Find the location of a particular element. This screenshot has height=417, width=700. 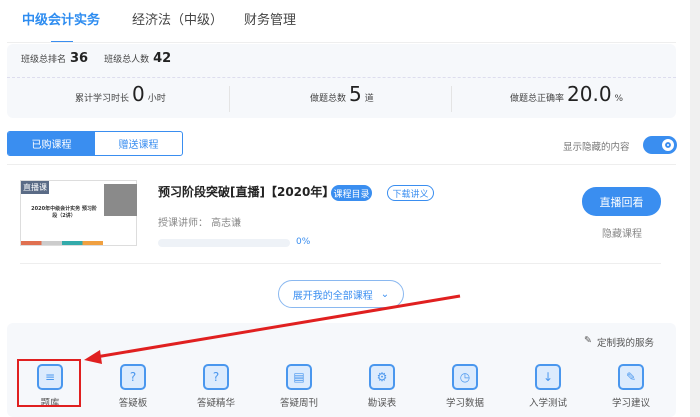

arrow-head is located at coordinates (93, 357).